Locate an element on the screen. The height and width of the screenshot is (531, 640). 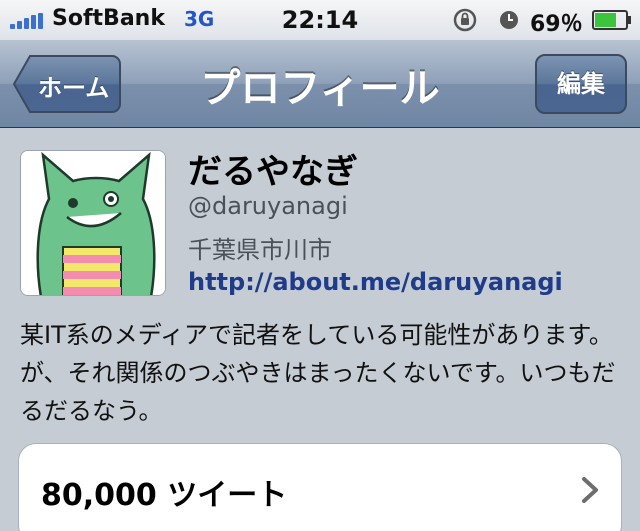
profile-handle: @daruyanagi is located at coordinates (268, 206).